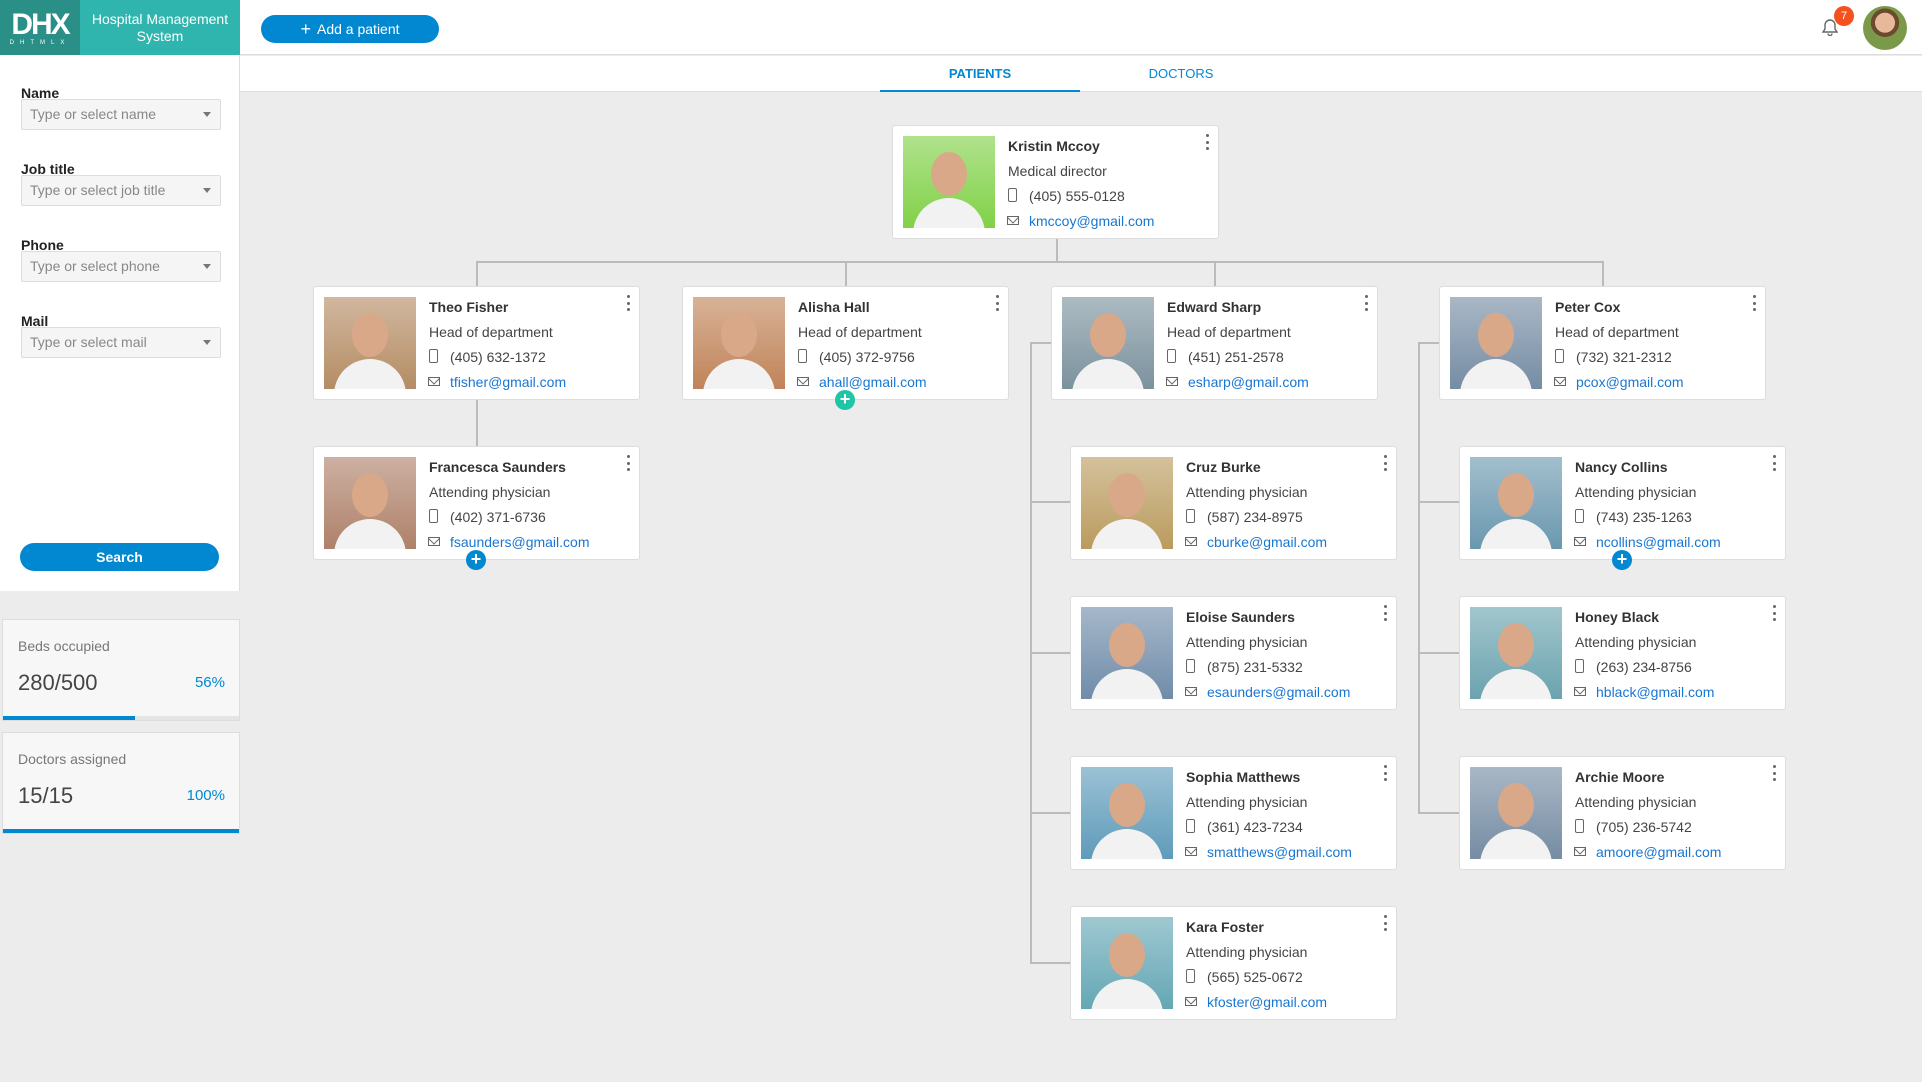  I want to click on filter-combobox: Type or select phone, so click(121, 266).